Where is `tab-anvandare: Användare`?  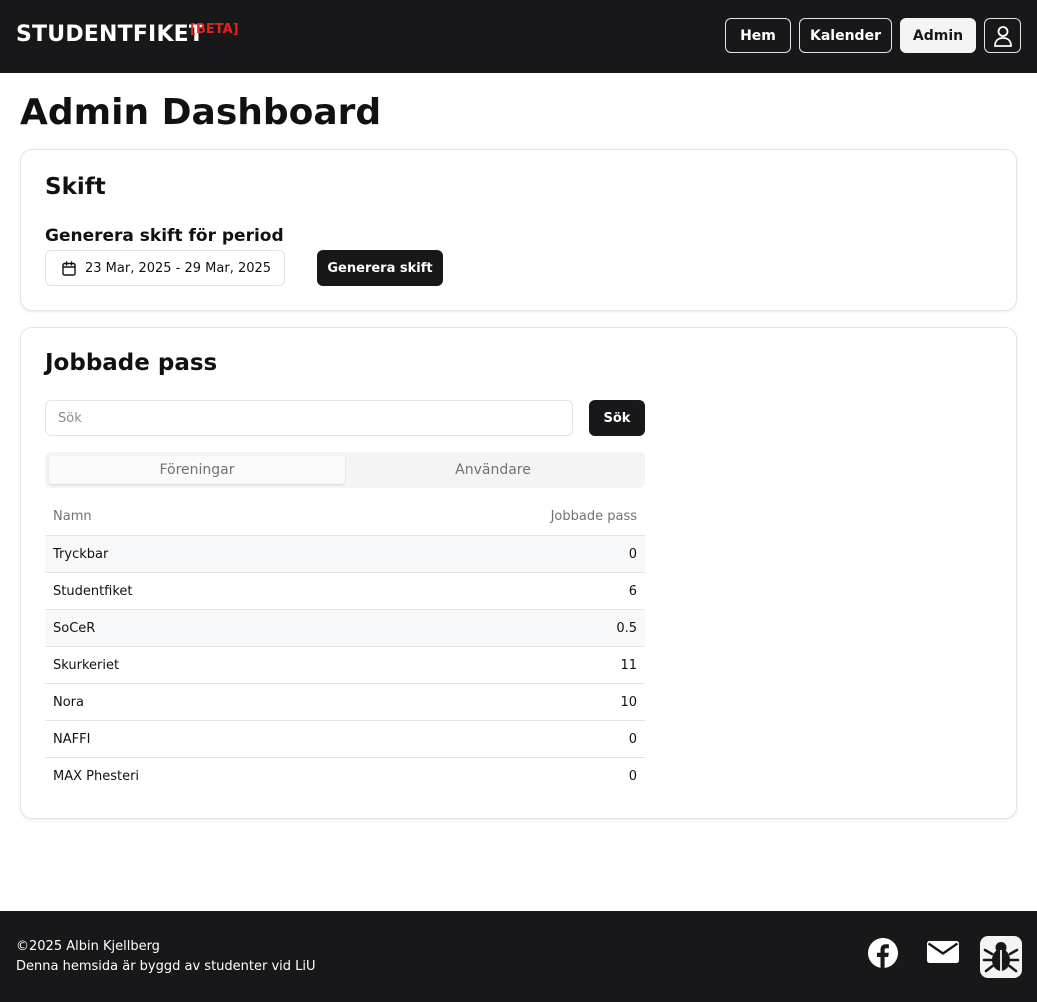 tab-anvandare: Användare is located at coordinates (493, 470).